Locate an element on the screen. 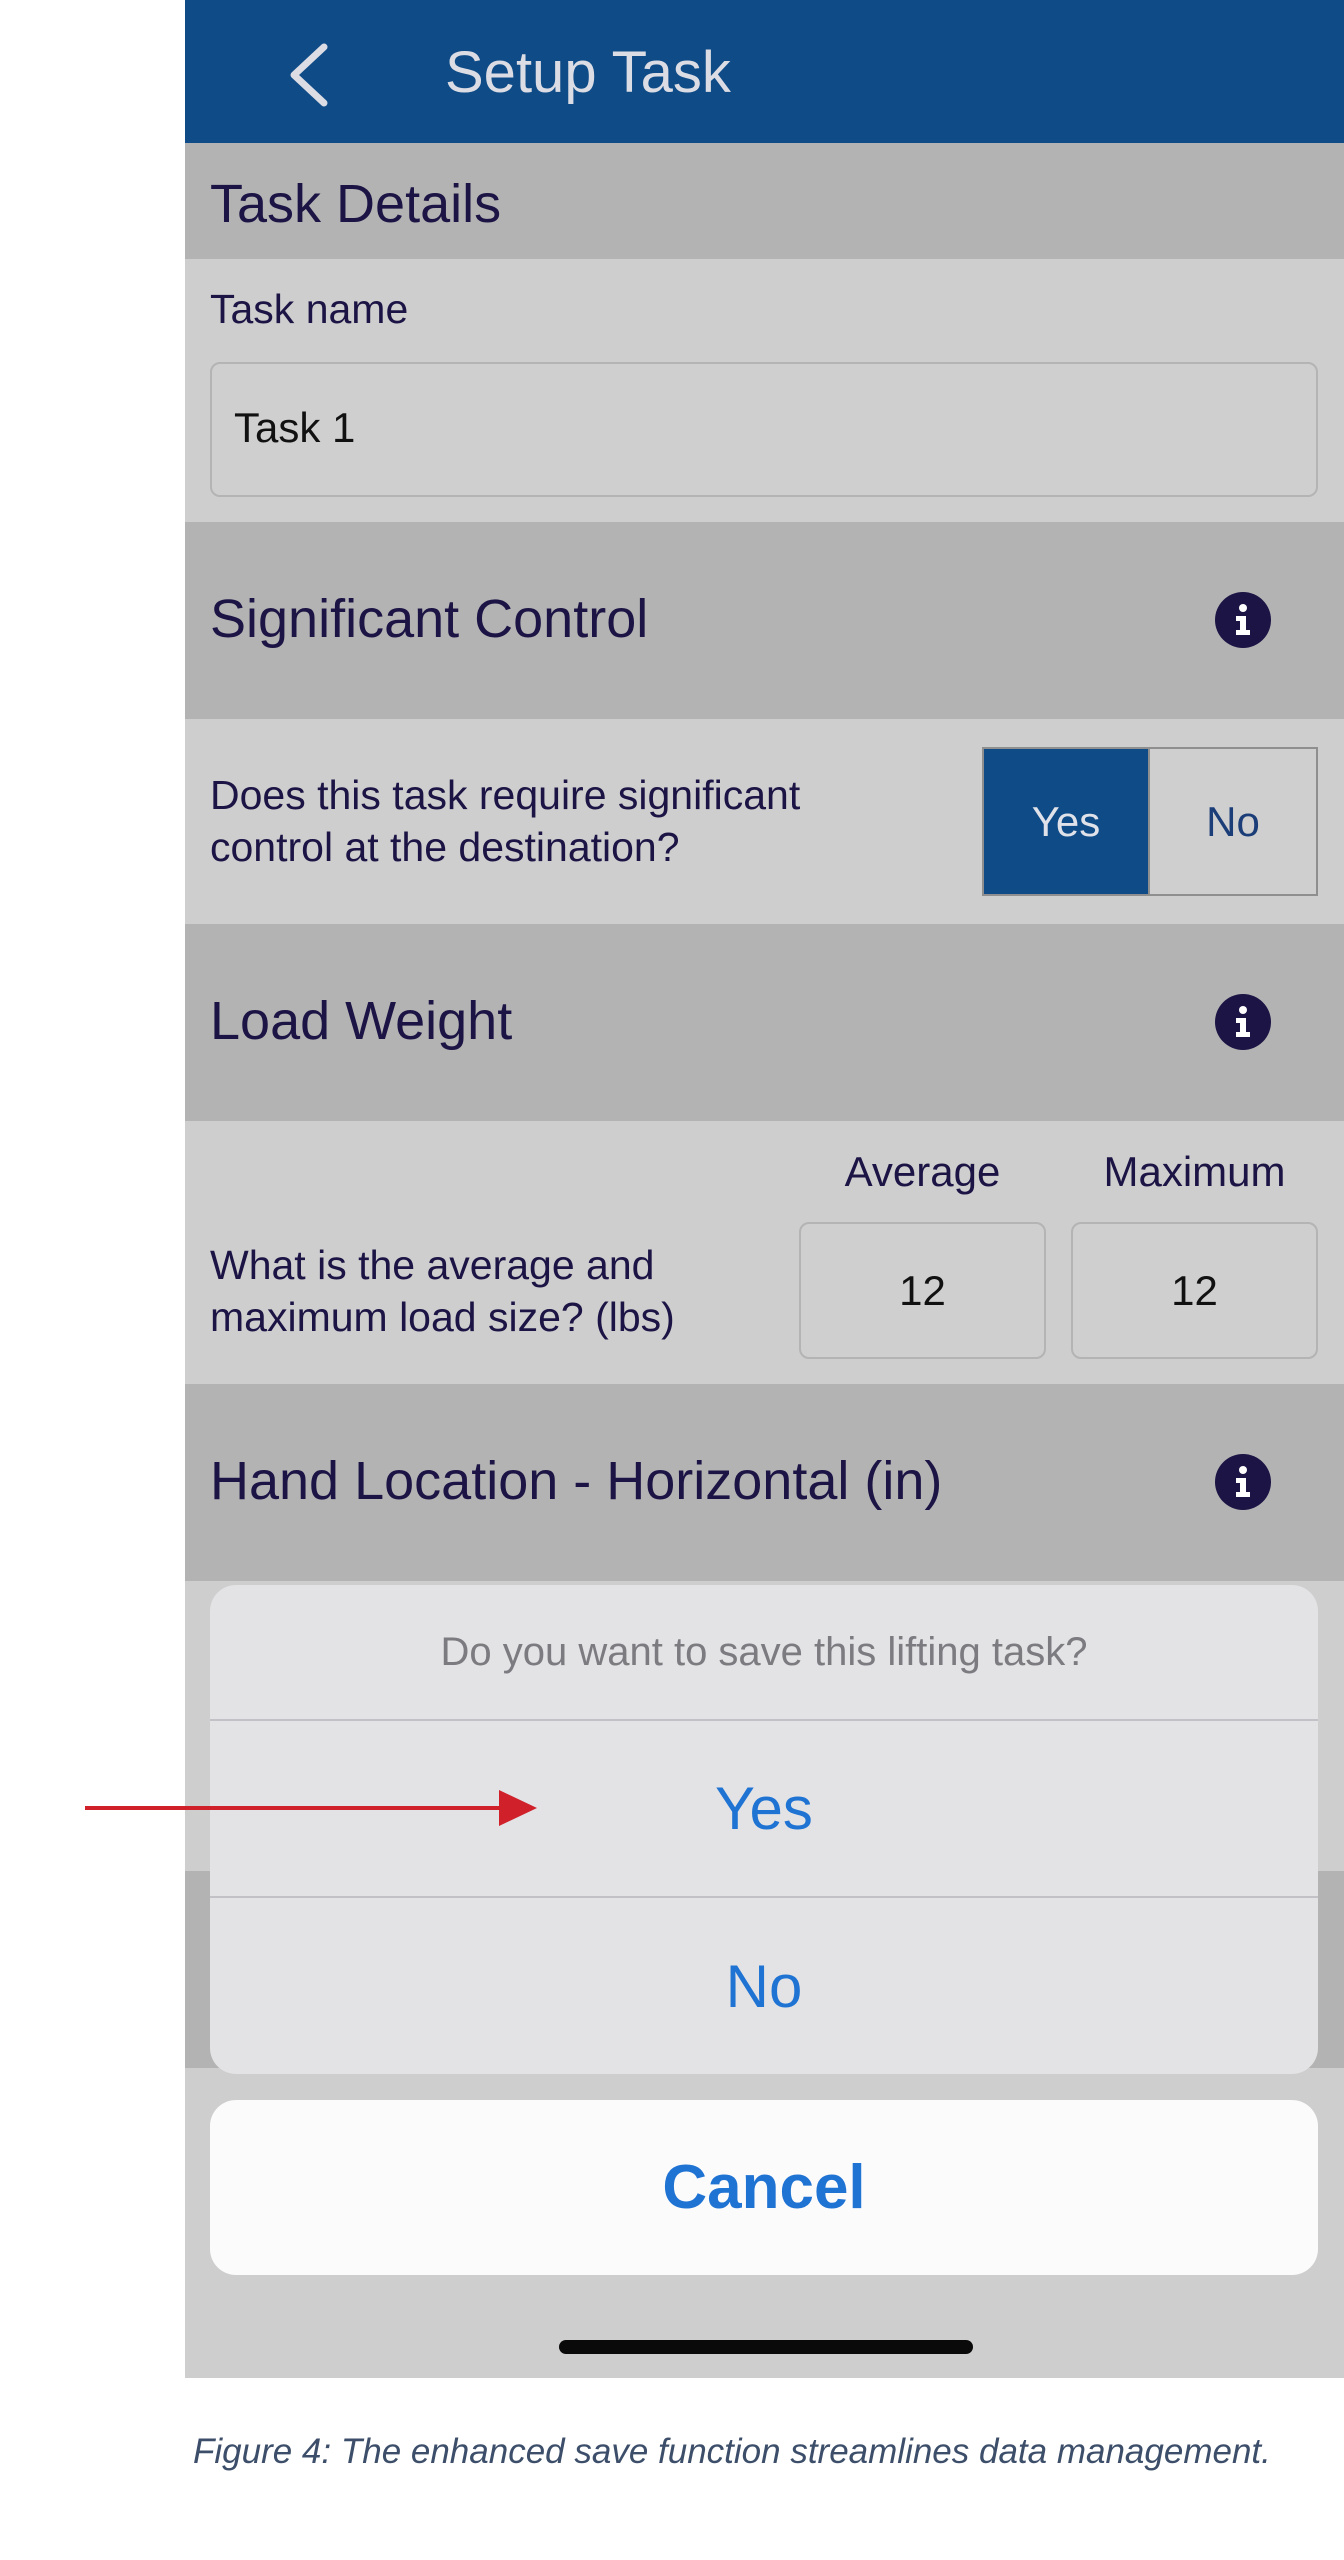 The width and height of the screenshot is (1344, 2560). maximum-load-input: 12 is located at coordinates (1194, 1290).